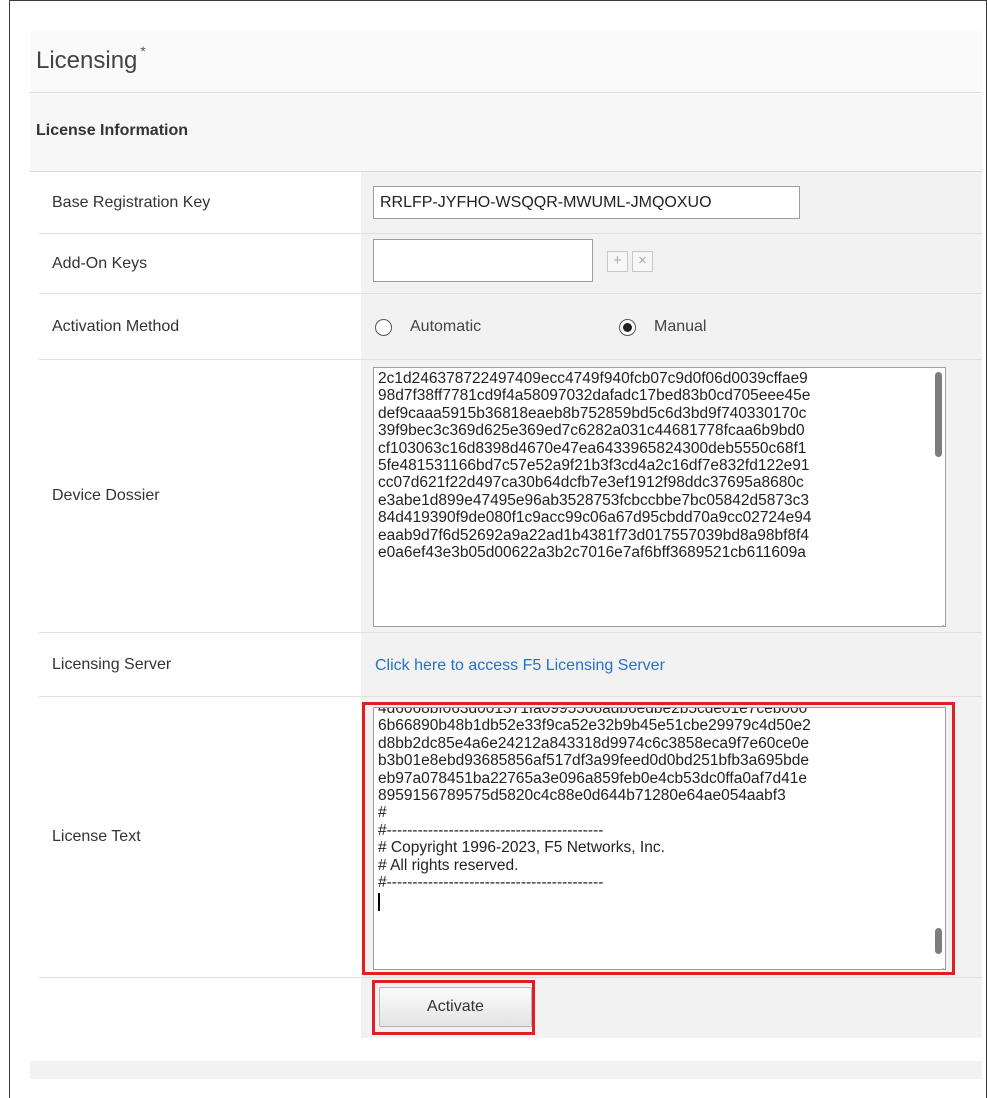  I want to click on activation-method-label: Activation Method, so click(200, 326).